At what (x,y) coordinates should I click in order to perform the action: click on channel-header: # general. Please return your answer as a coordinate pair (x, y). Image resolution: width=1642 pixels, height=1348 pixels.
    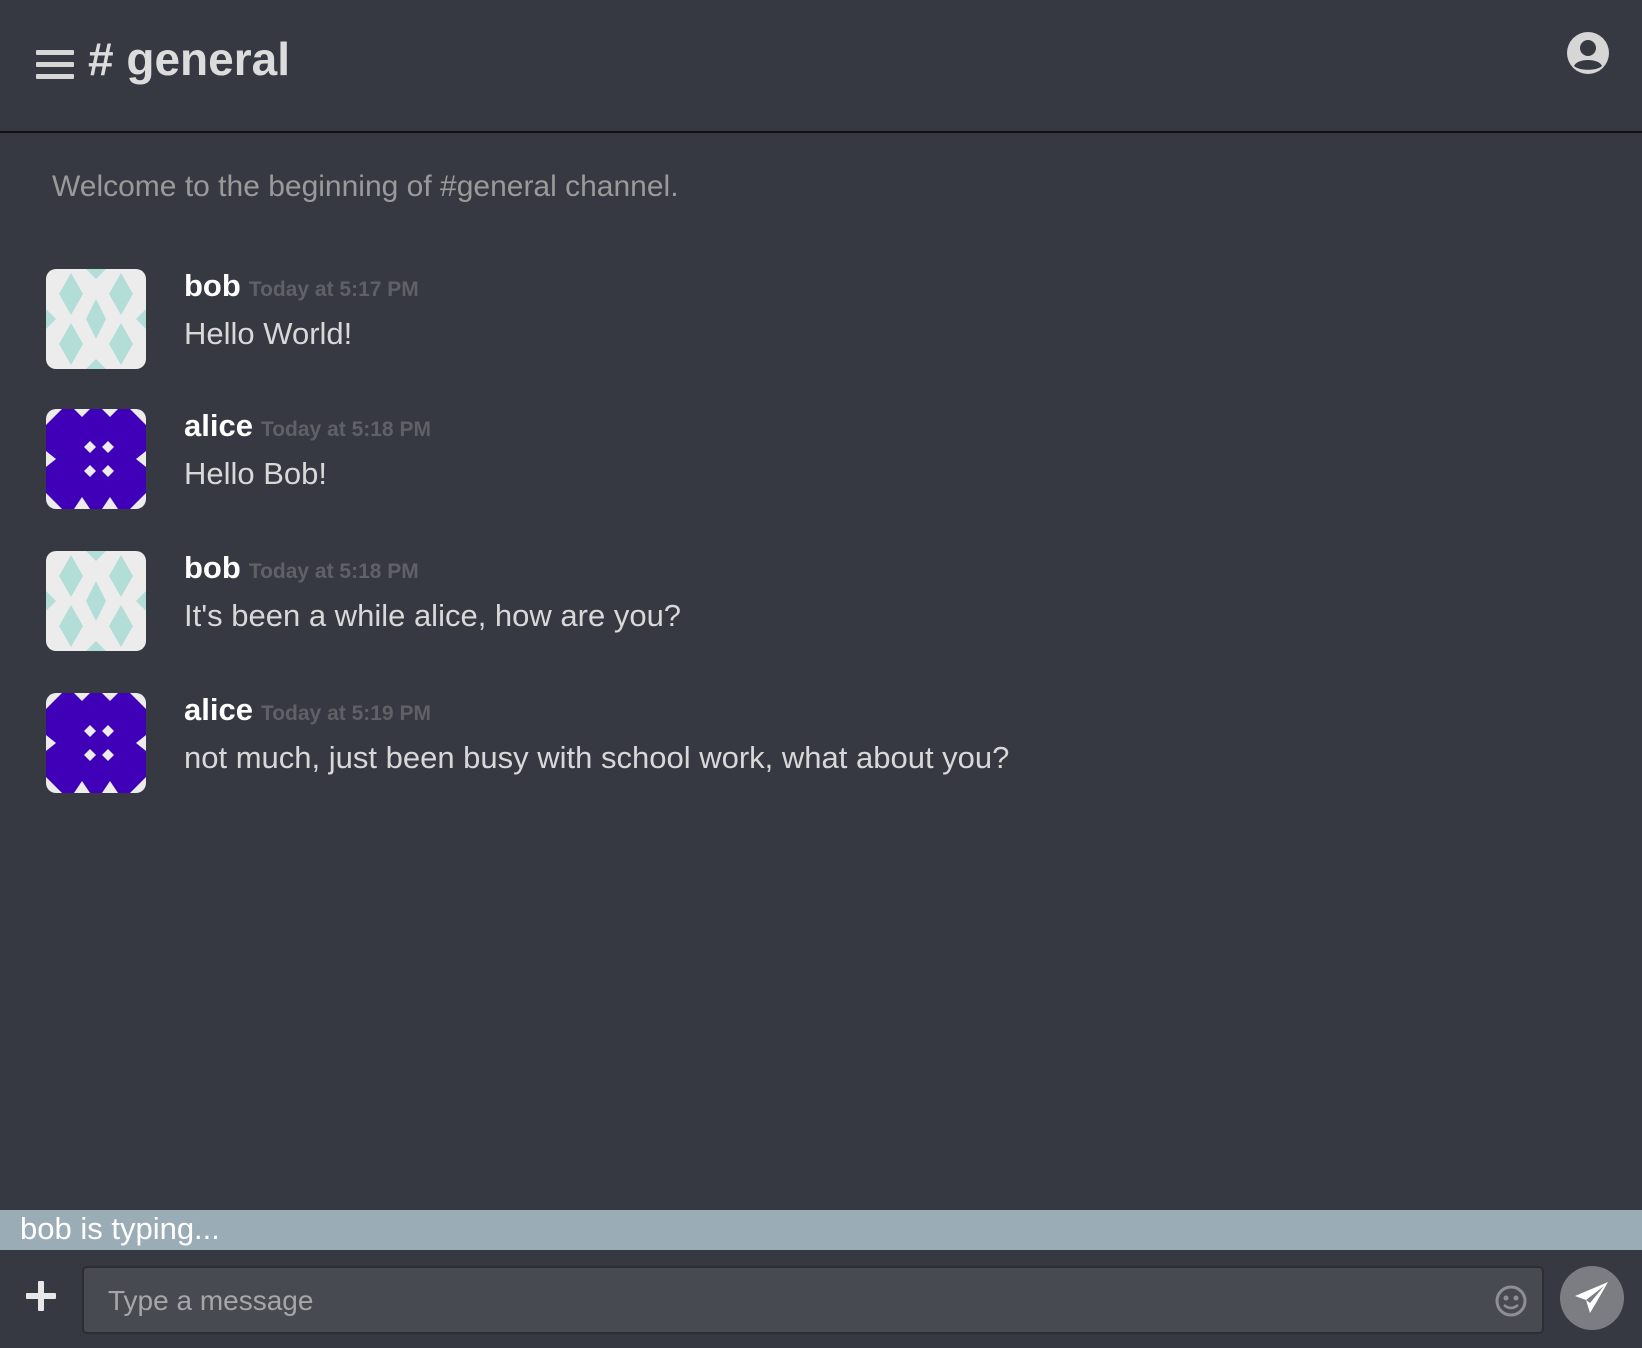
    Looking at the image, I should click on (821, 66).